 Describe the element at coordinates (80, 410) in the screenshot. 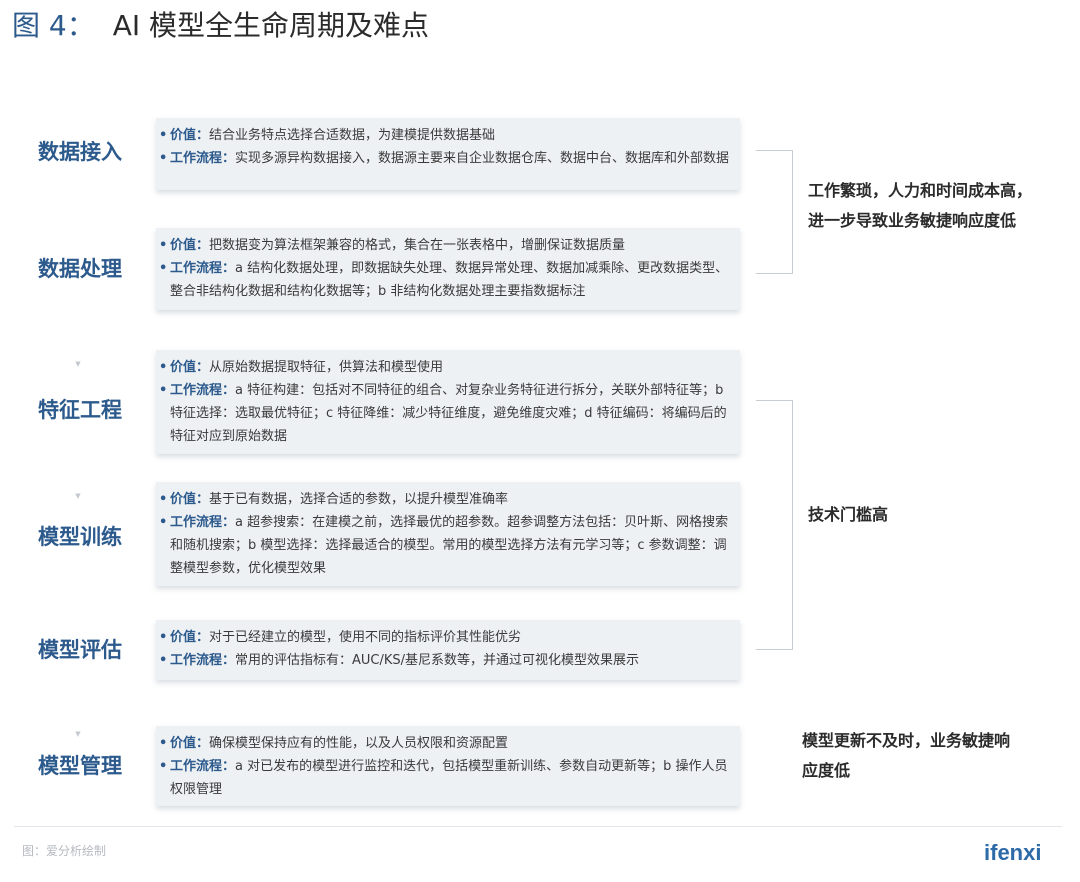

I see `stage-label-feature-engineering: 特征工程` at that location.